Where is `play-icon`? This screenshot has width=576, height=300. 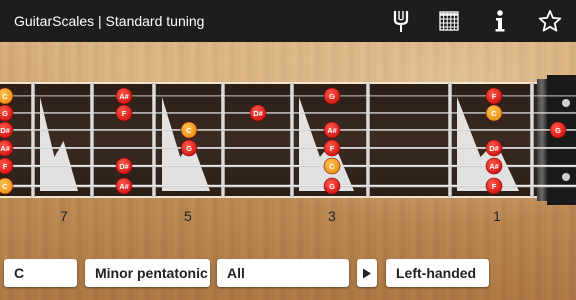
play-icon is located at coordinates (367, 273).